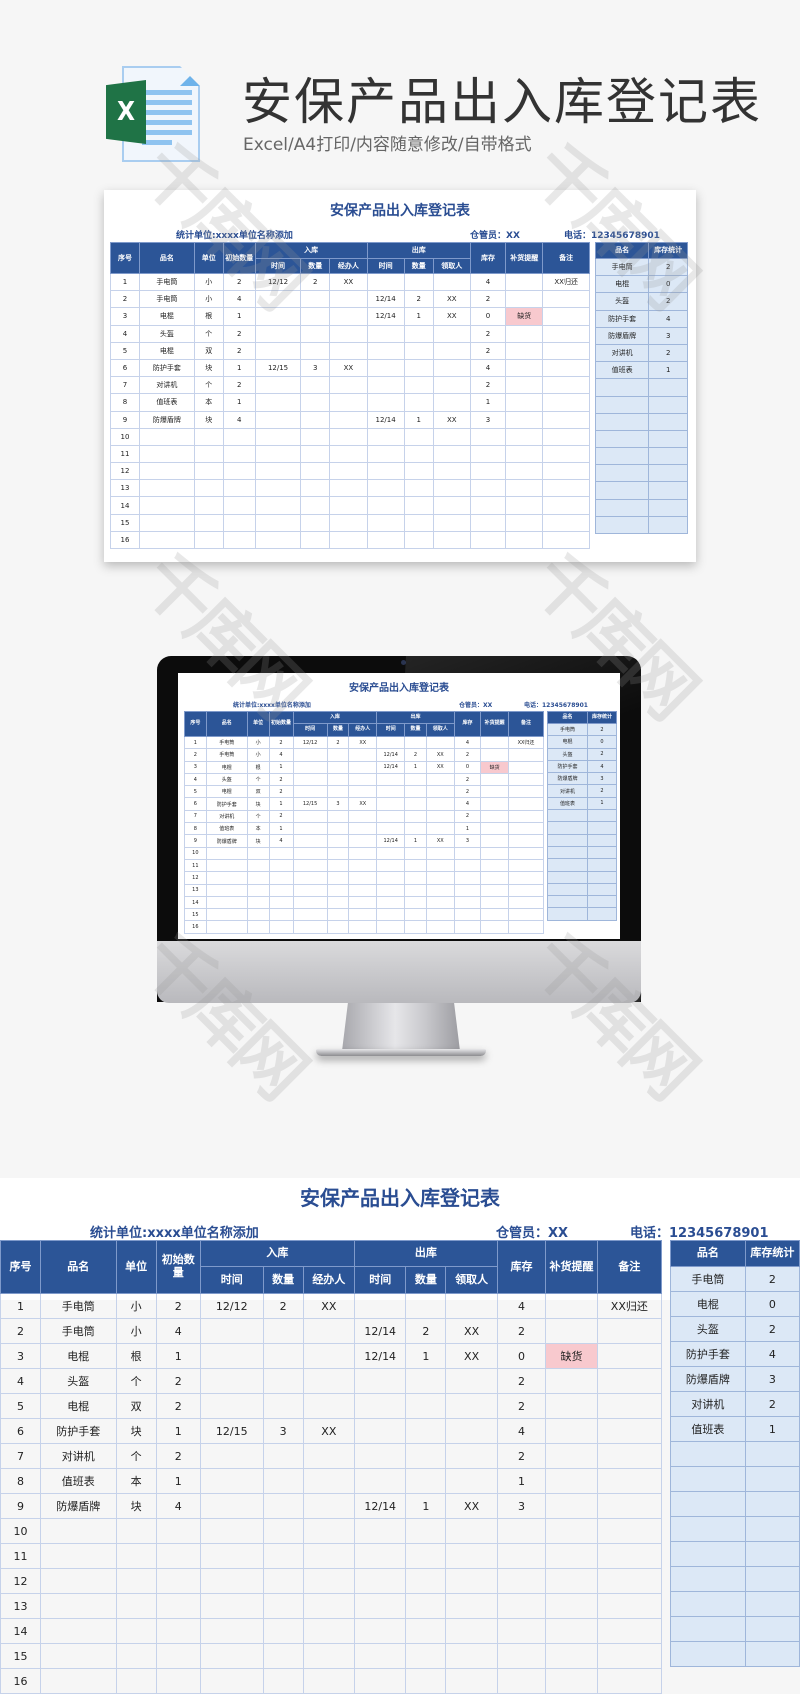  What do you see at coordinates (208, 299) in the screenshot?
I see `cell-unit: 小` at bounding box center [208, 299].